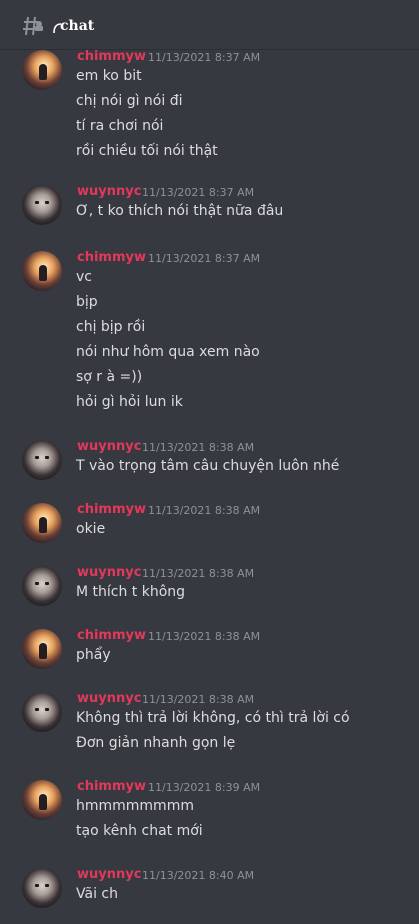 Image resolution: width=419 pixels, height=924 pixels. Describe the element at coordinates (97, 894) in the screenshot. I see `message-text: Vãi ch` at that location.